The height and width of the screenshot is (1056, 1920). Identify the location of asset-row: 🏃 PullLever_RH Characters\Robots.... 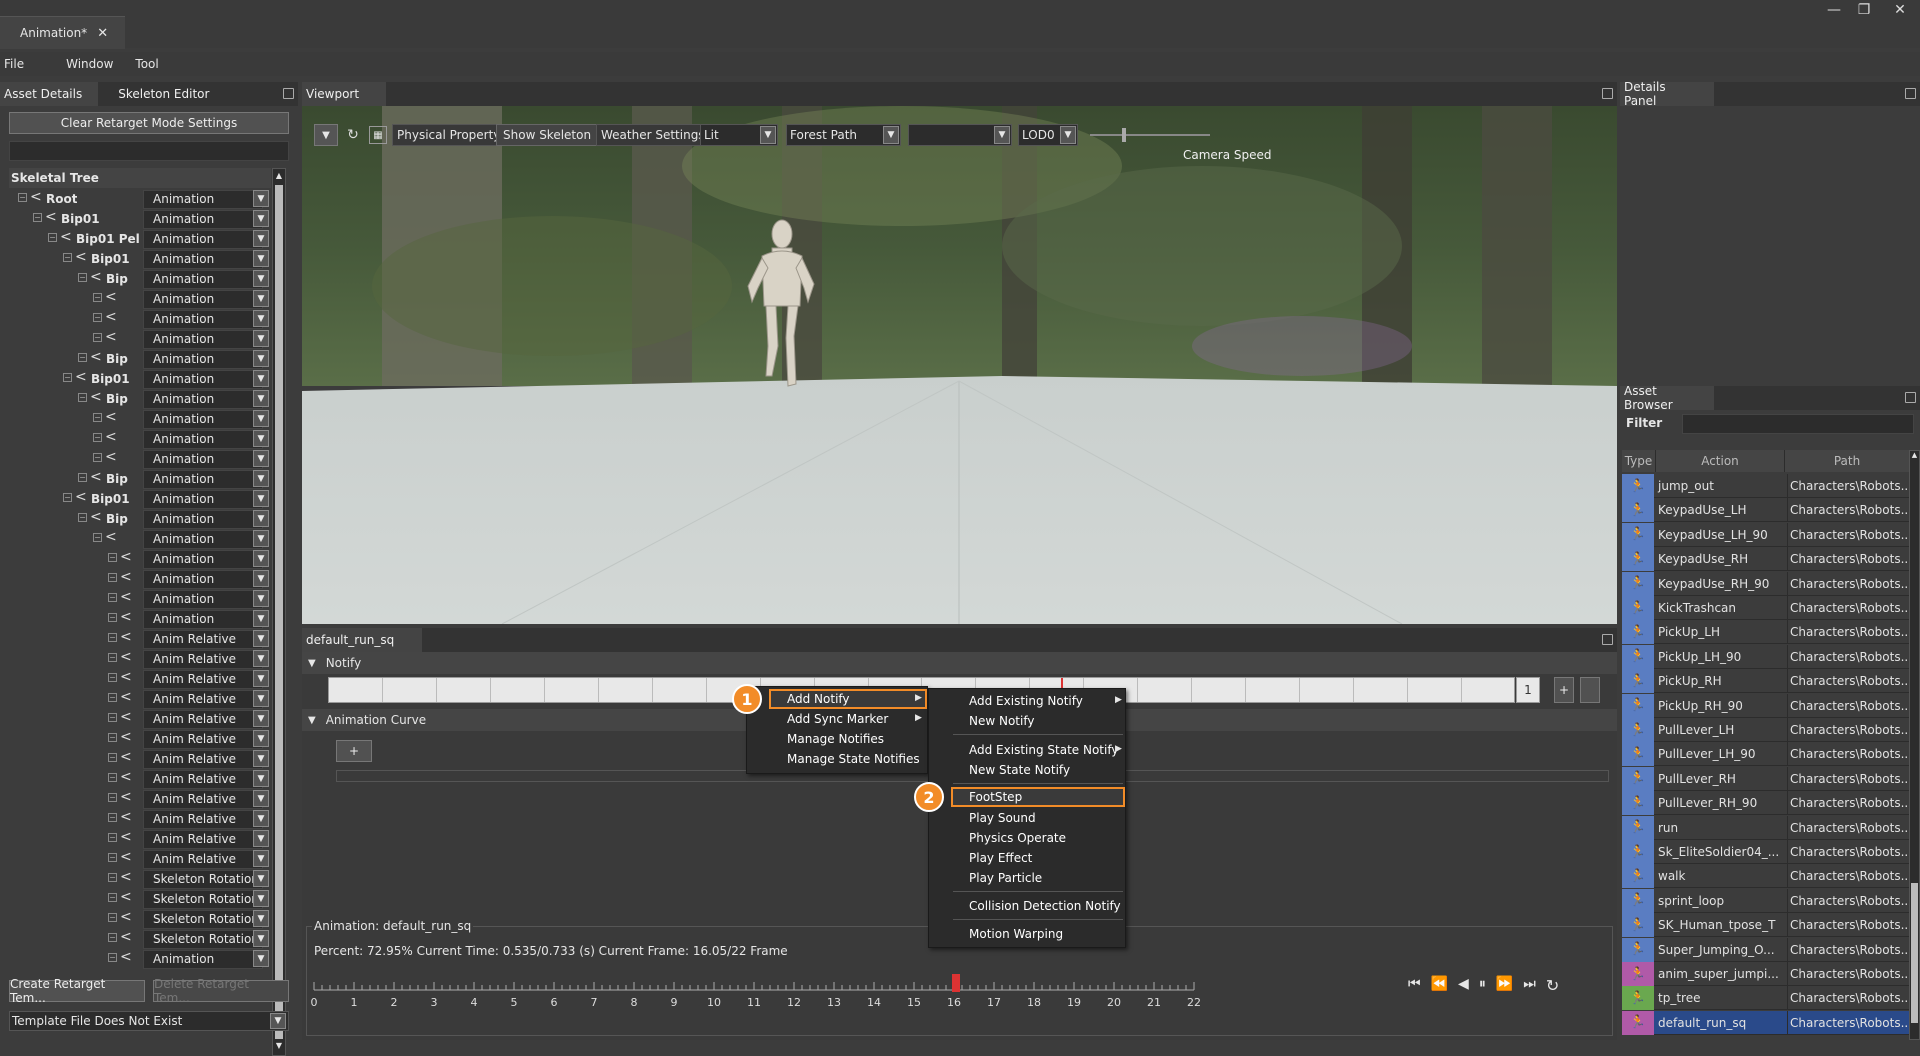
(1766, 778).